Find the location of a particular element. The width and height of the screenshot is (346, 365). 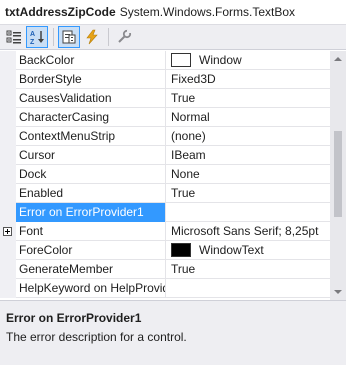

property-row-contextmenustrip: ContextMenuStrip (none) is located at coordinates (165, 136).